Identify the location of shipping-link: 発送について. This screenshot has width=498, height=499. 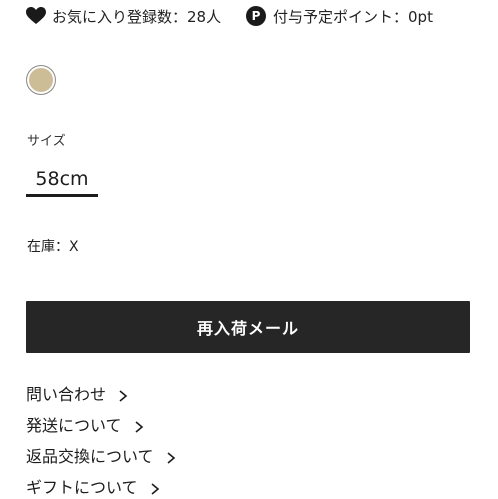
(85, 424).